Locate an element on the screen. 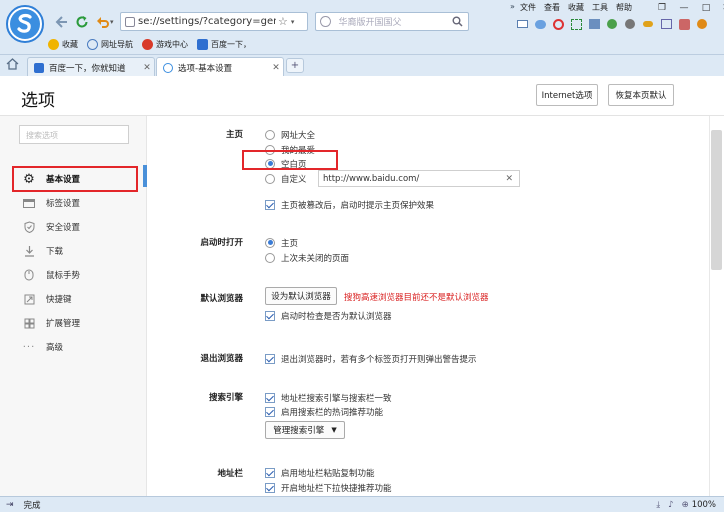  refresh-icon is located at coordinates (82, 22).